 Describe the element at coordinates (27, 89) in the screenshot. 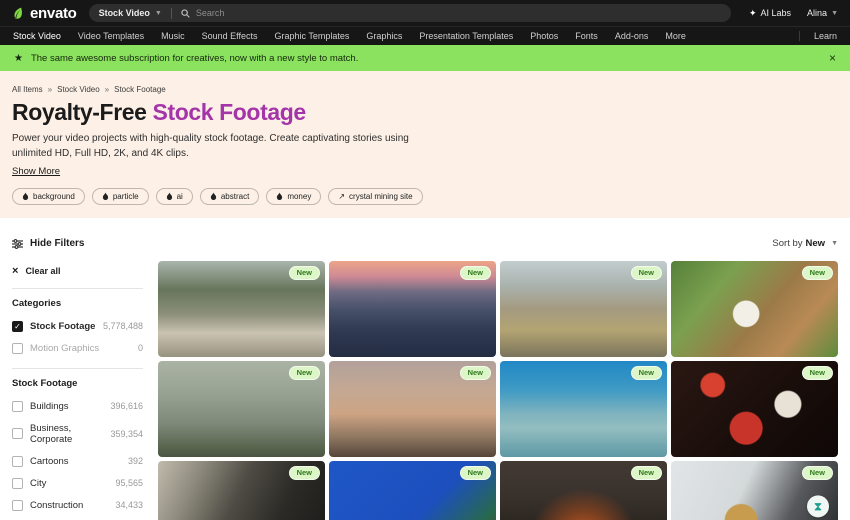

I see `breadcrumb-all-items: All Items` at that location.